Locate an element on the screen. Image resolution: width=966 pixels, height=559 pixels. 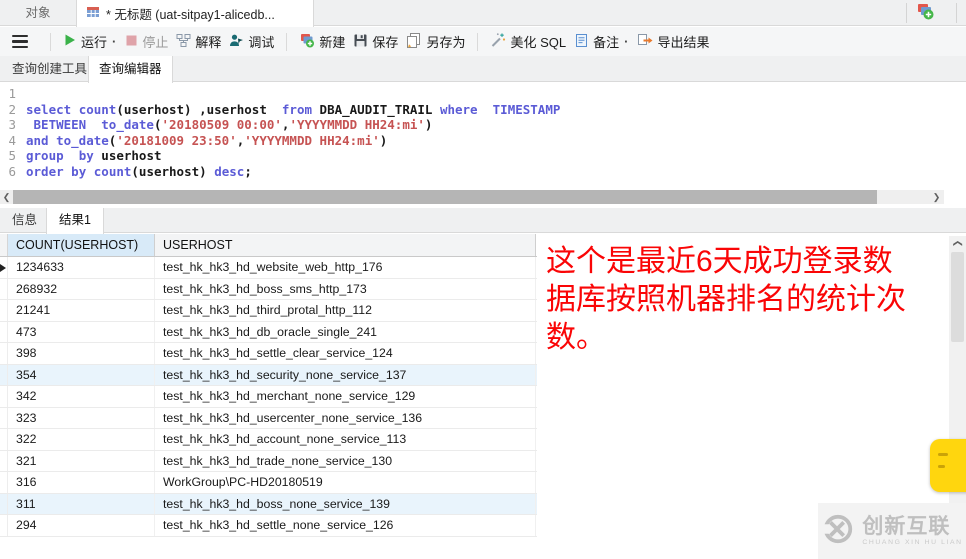
table-row: 268932 test_hk_hk3_hd_boss_sms_http_173 is located at coordinates (268, 289).